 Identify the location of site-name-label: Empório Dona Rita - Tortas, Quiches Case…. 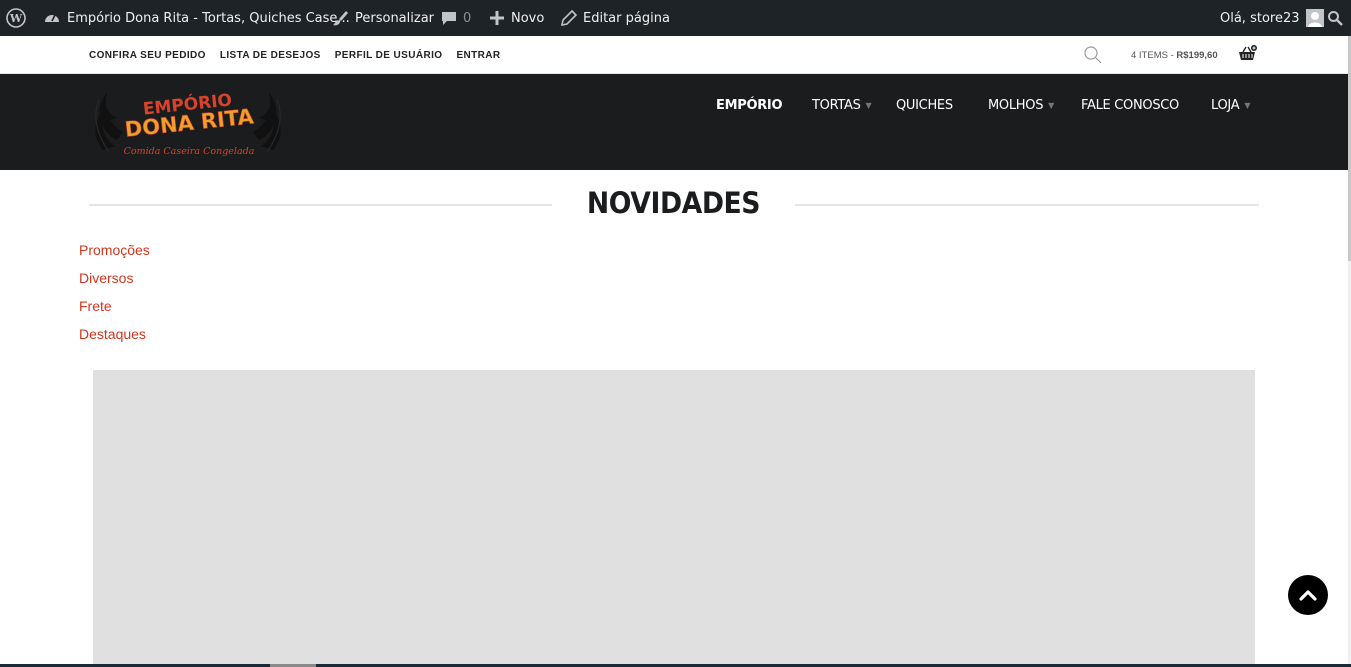
(208, 18).